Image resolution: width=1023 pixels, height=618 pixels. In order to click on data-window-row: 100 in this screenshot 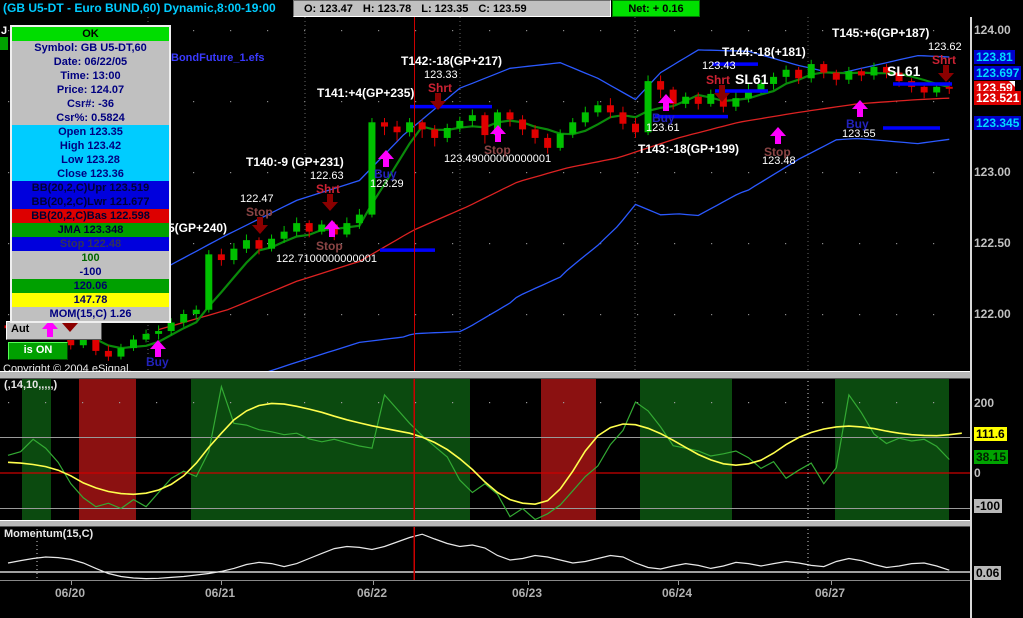, I will do `click(90, 258)`.